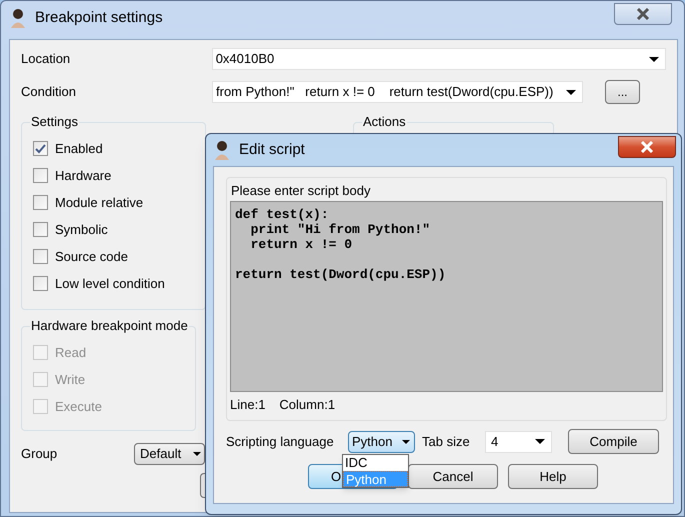 The image size is (685, 517). Describe the element at coordinates (397, 92) in the screenshot. I see `condition-dropdown: from Python!" return x != 0 return test(Dword(cpu.ESP))` at that location.